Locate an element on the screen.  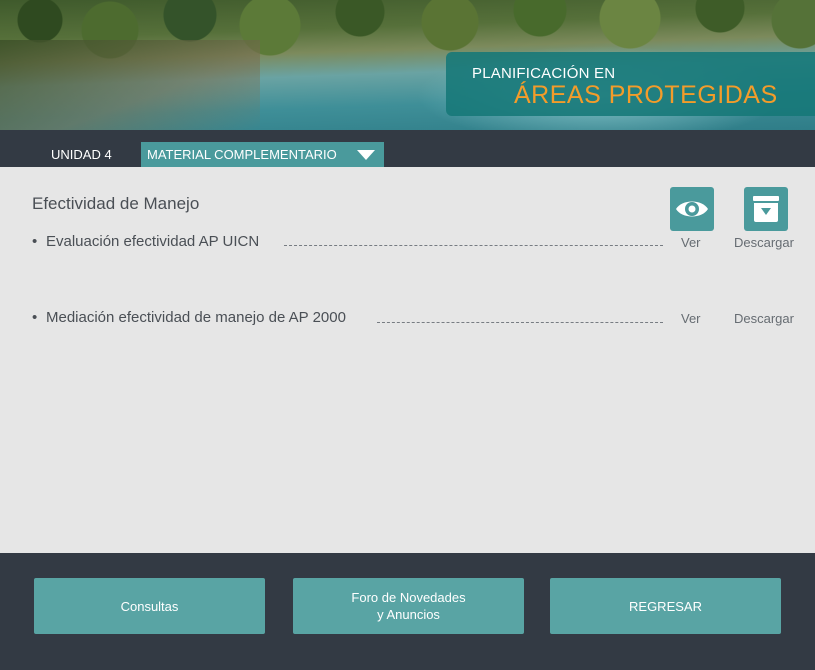
regresar-button: REGRESAR is located at coordinates (665, 606).